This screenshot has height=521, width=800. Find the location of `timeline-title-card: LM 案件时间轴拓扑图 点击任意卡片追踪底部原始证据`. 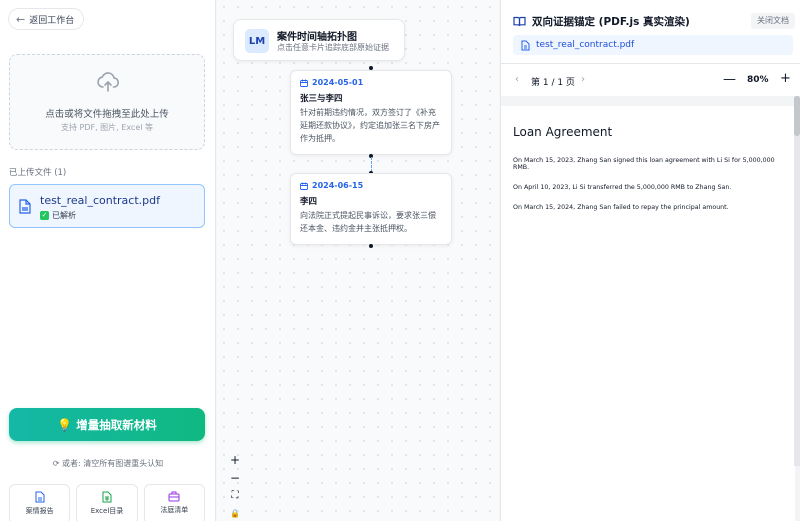

timeline-title-card: LM 案件时间轴拓扑图 点击任意卡片追踪底部原始证据 is located at coordinates (319, 40).